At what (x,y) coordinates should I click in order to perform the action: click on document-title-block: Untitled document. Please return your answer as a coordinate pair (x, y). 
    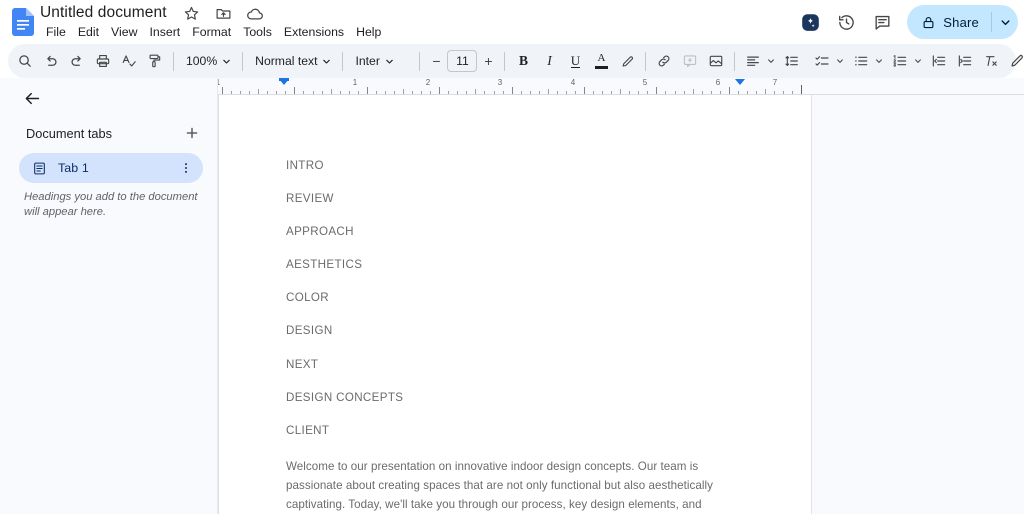
    Looking at the image, I should click on (150, 13).